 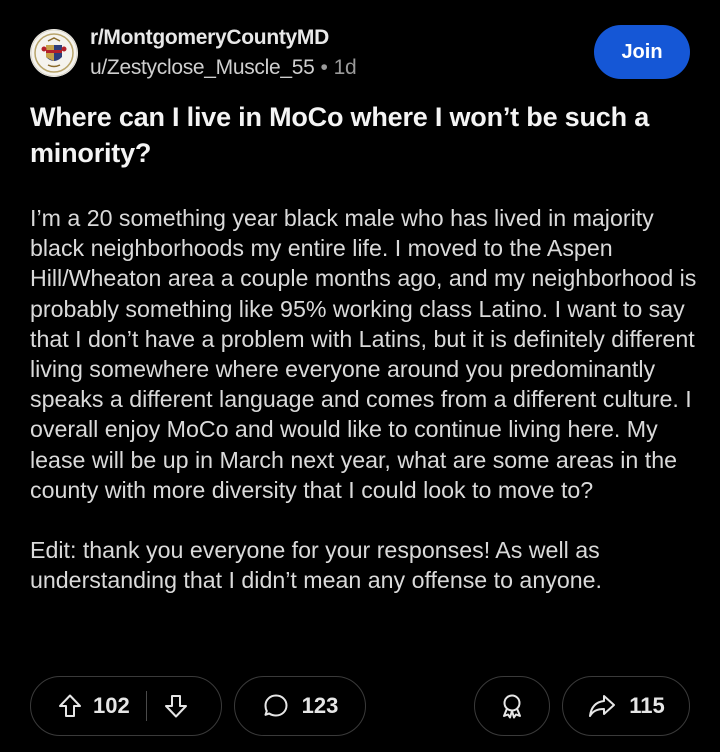 What do you see at coordinates (223, 38) in the screenshot?
I see `subreddit-name: r/MontgomeryCountyMD` at bounding box center [223, 38].